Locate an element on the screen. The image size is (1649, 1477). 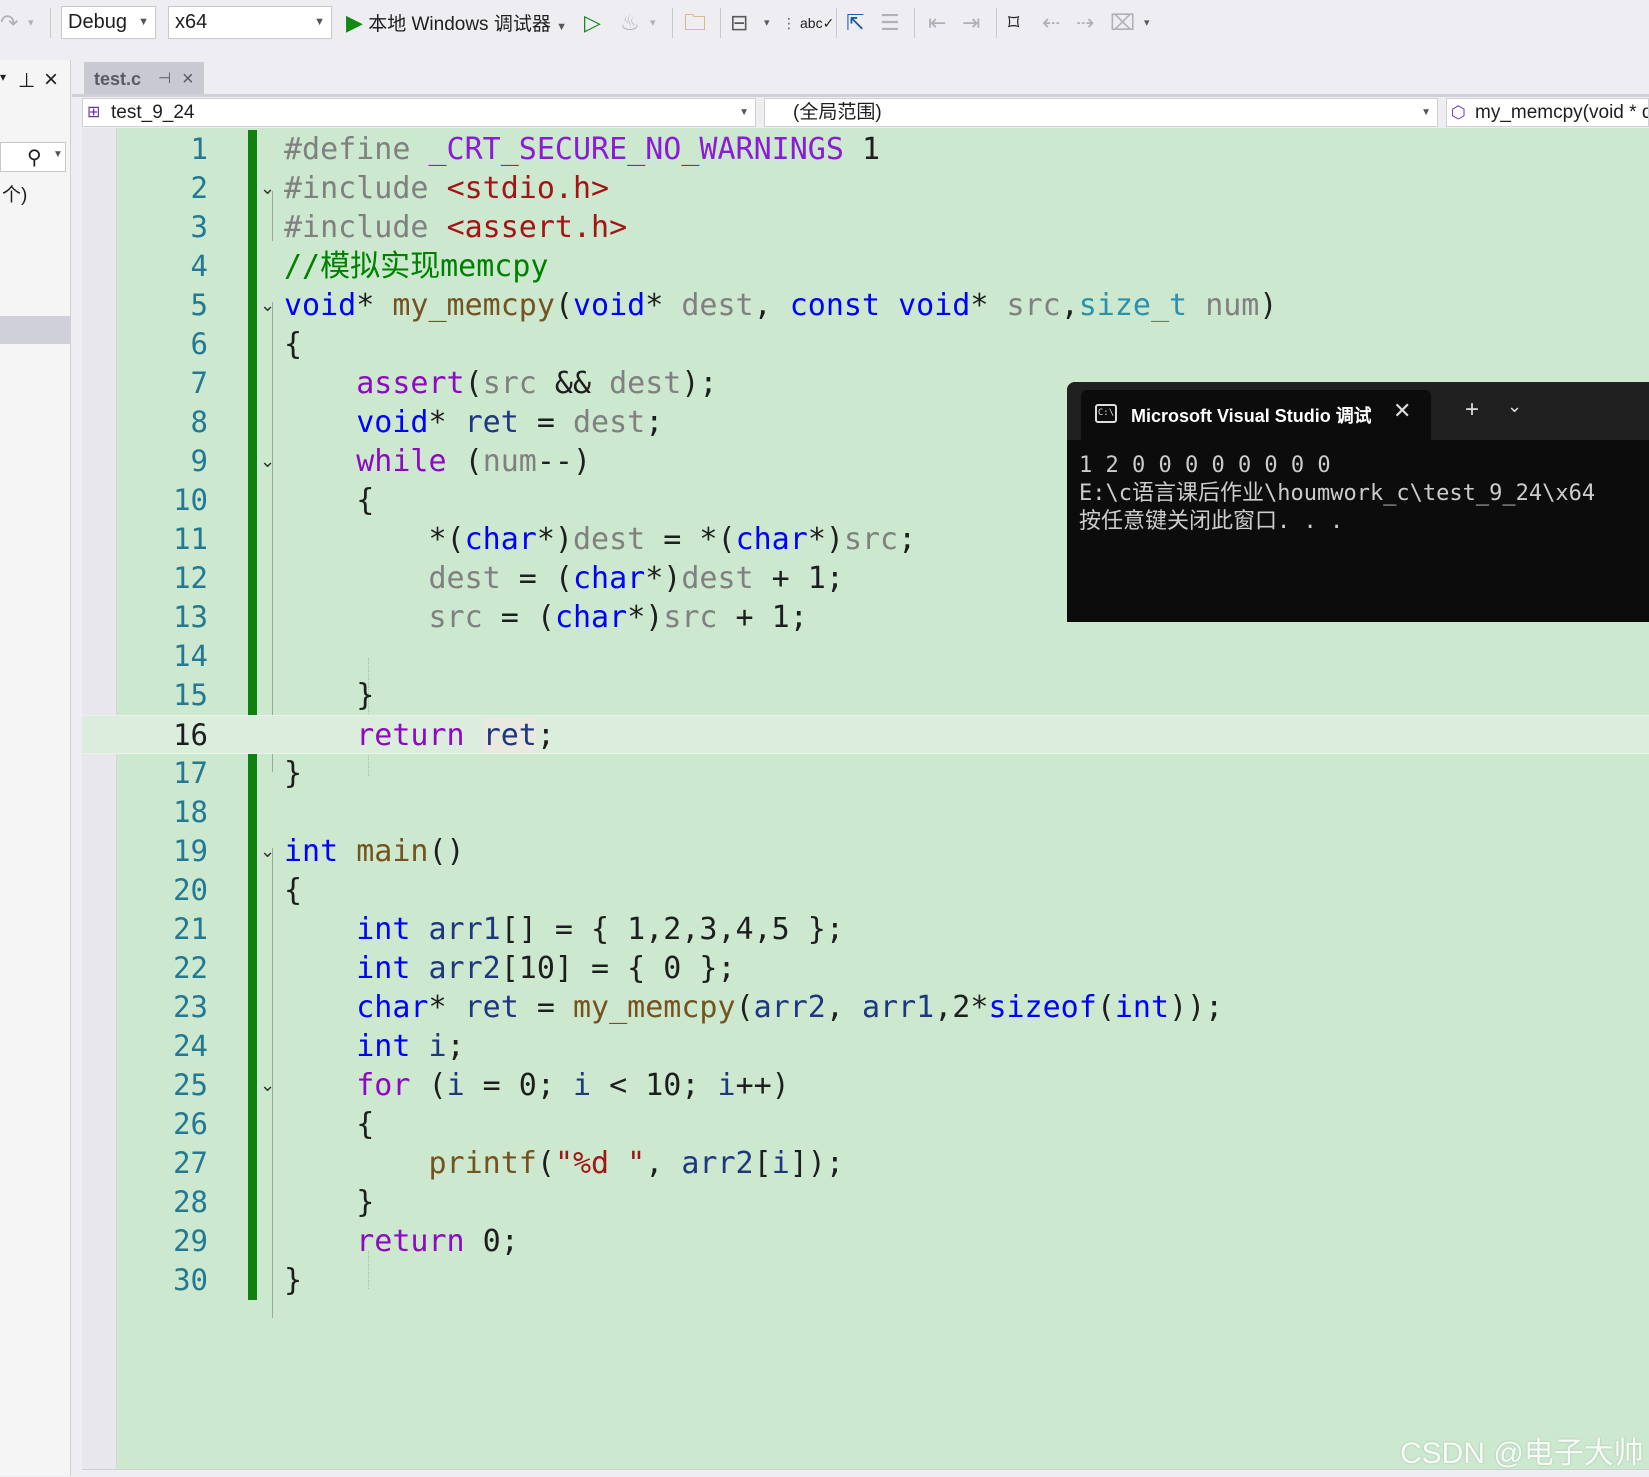
line-number: 6 is located at coordinates (199, 344).